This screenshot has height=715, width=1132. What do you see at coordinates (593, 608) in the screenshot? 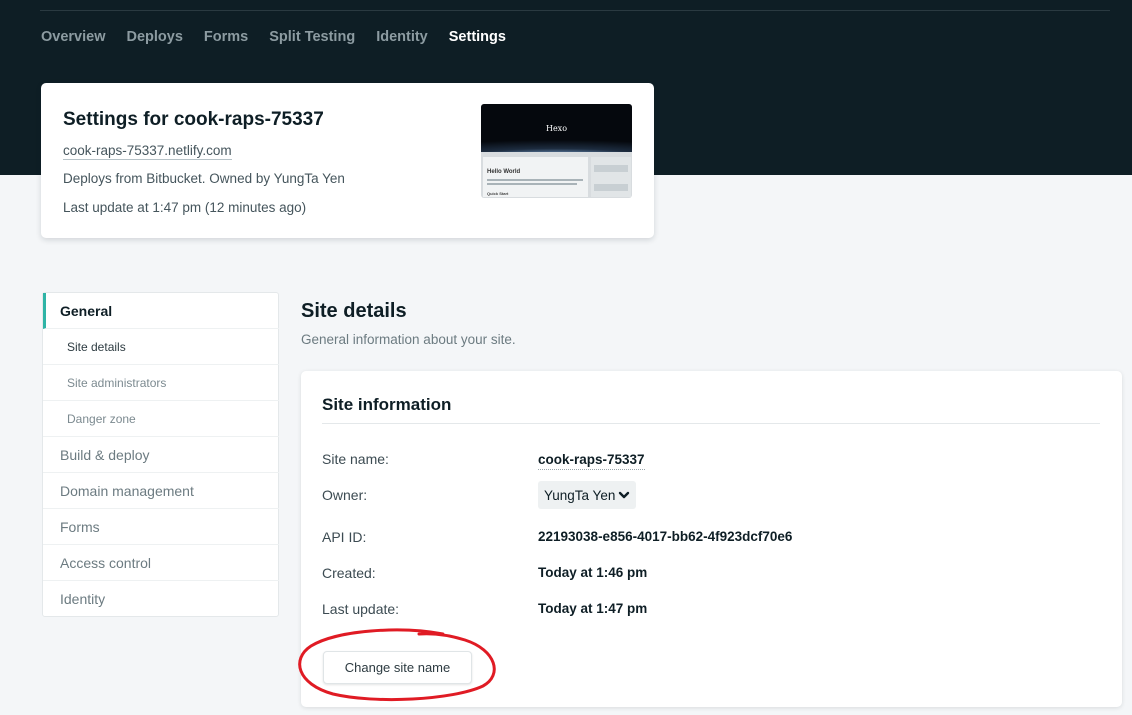
I see `last-update-value: Today at 1:47 pm` at bounding box center [593, 608].